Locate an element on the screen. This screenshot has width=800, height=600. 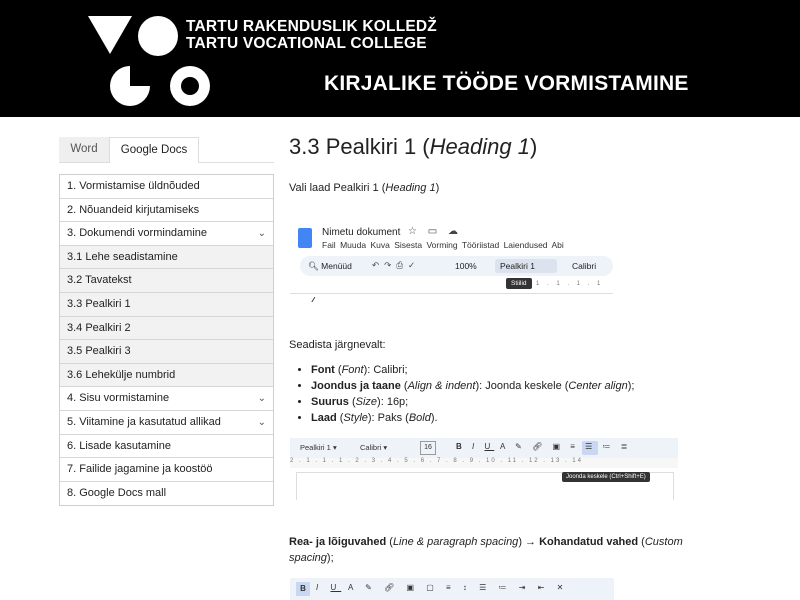
nav-item-label: 2. Nõuandeid kirjutamiseks is located at coordinates (133, 209).